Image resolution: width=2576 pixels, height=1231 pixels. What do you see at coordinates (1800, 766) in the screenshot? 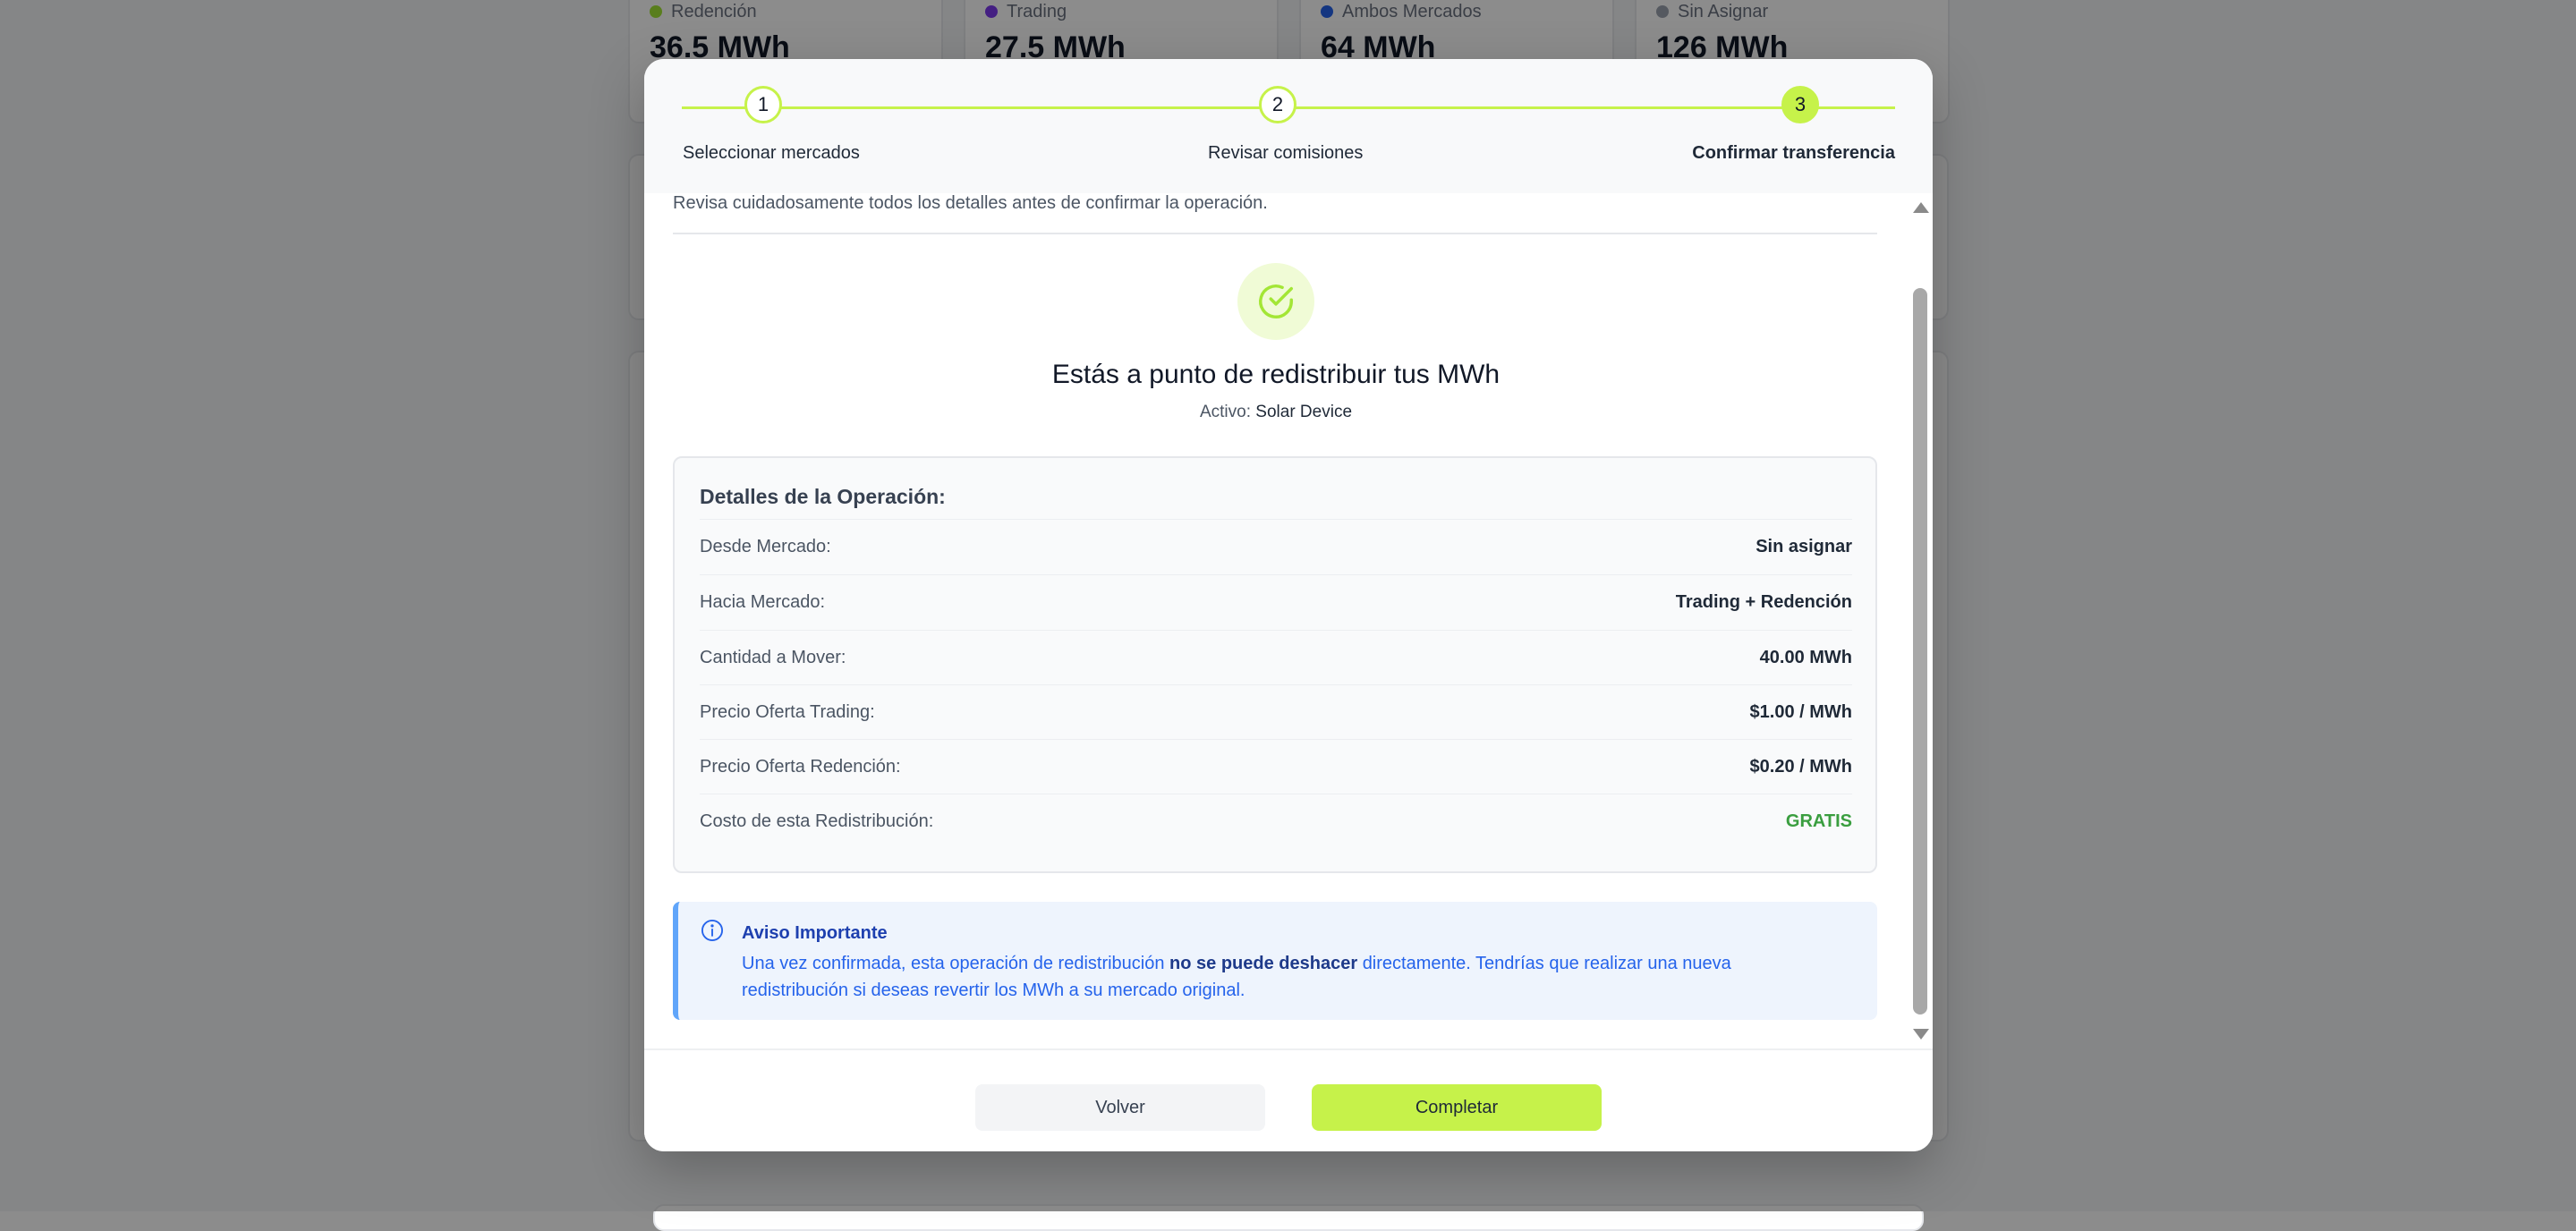
I see `detail-value: $0.20 / MWh` at bounding box center [1800, 766].